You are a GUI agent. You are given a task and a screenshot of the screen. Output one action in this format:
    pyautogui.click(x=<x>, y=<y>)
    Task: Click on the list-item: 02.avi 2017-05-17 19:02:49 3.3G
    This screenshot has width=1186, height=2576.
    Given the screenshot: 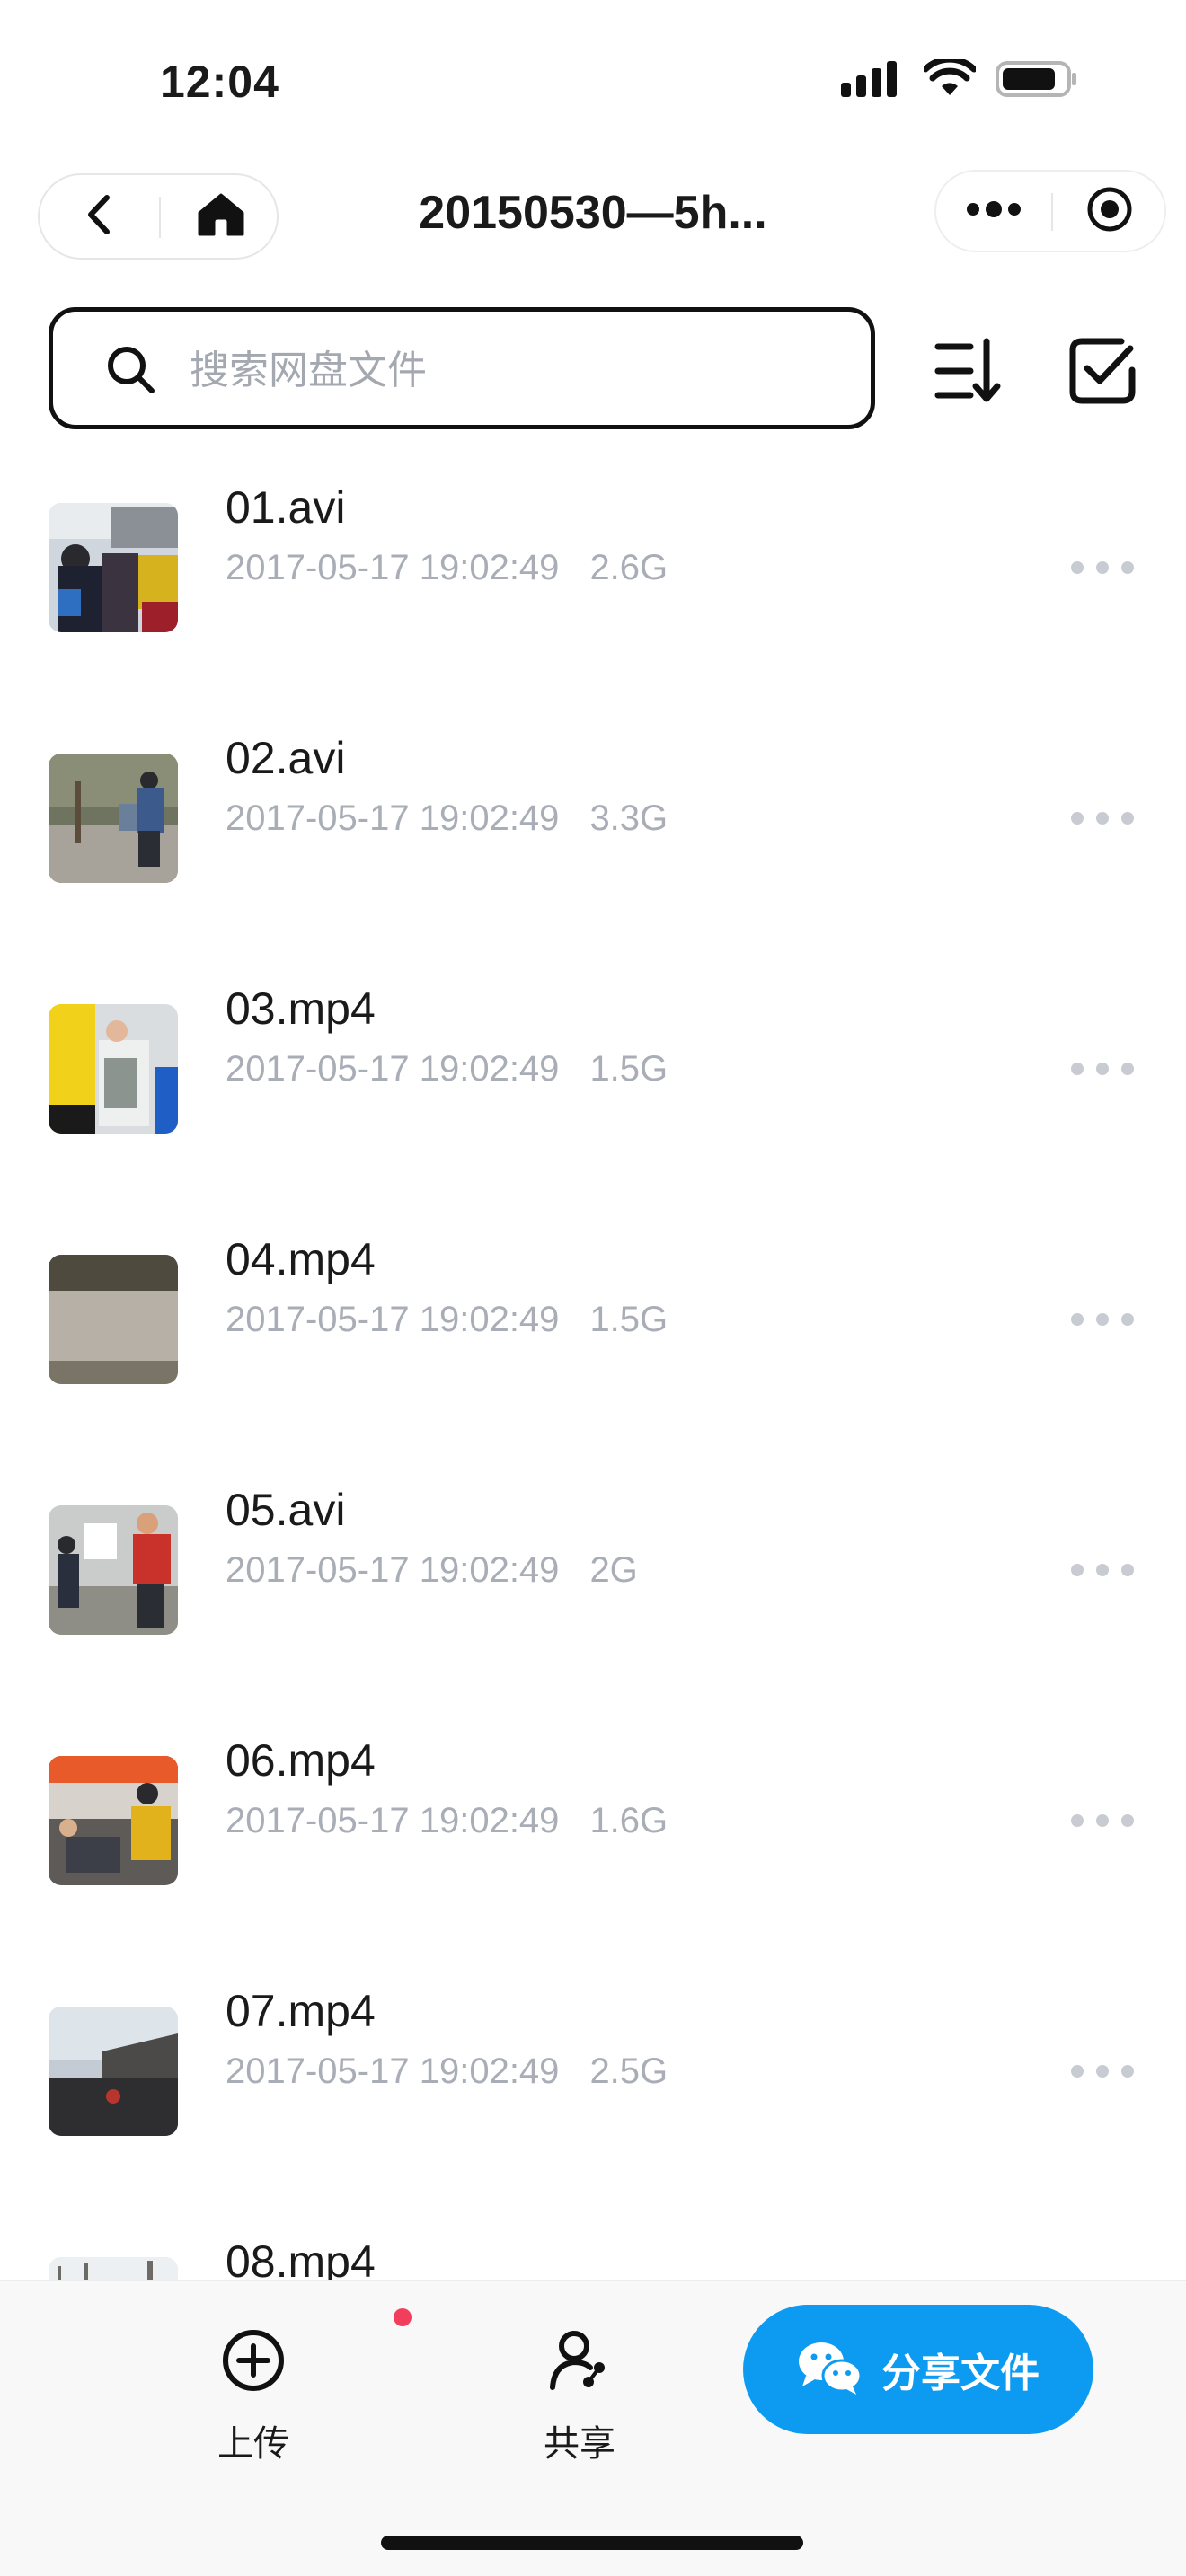 What is the action you would take?
    pyautogui.click(x=593, y=825)
    